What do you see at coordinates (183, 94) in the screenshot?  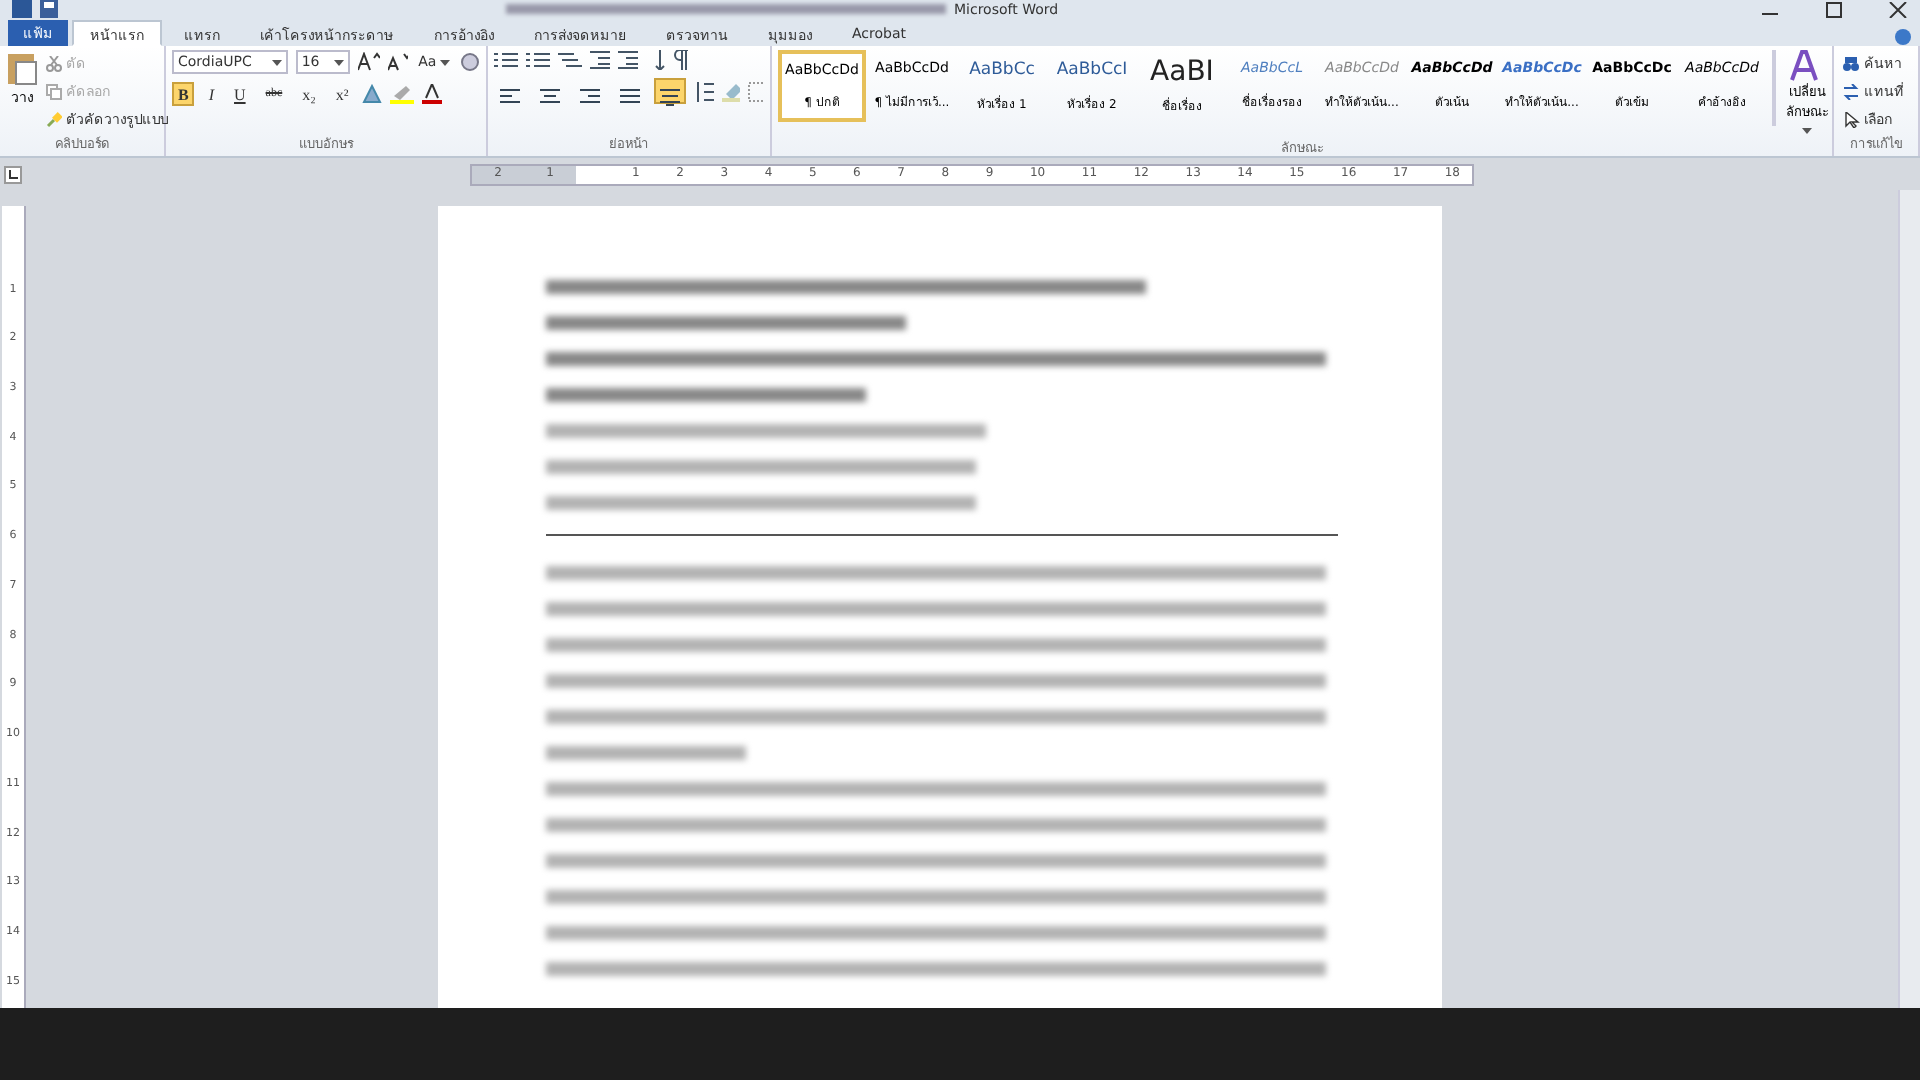 I see `format-button: B` at bounding box center [183, 94].